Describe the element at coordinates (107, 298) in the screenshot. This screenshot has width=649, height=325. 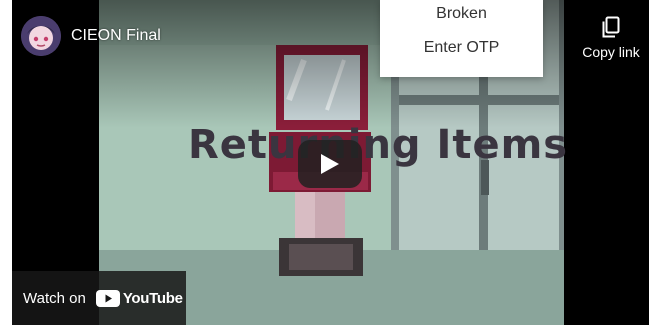
I see `youtube-logo-icon` at that location.